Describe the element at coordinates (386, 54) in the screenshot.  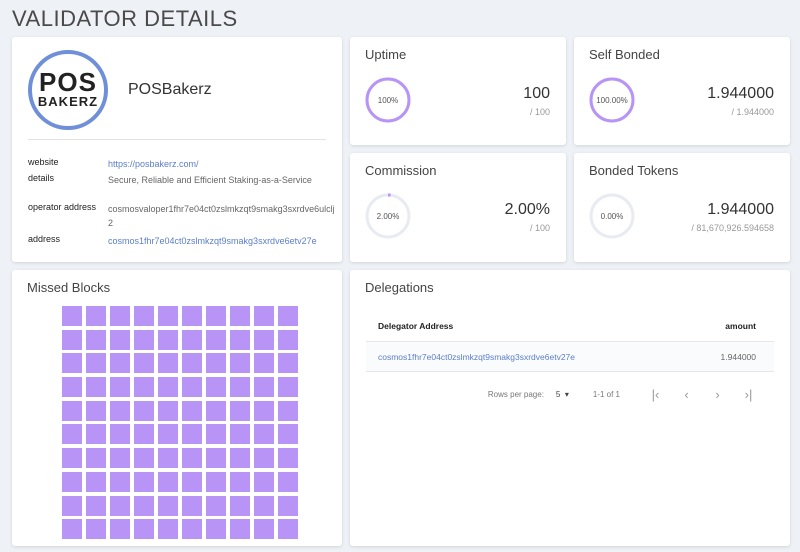
I see `uptime-title: Uptime` at that location.